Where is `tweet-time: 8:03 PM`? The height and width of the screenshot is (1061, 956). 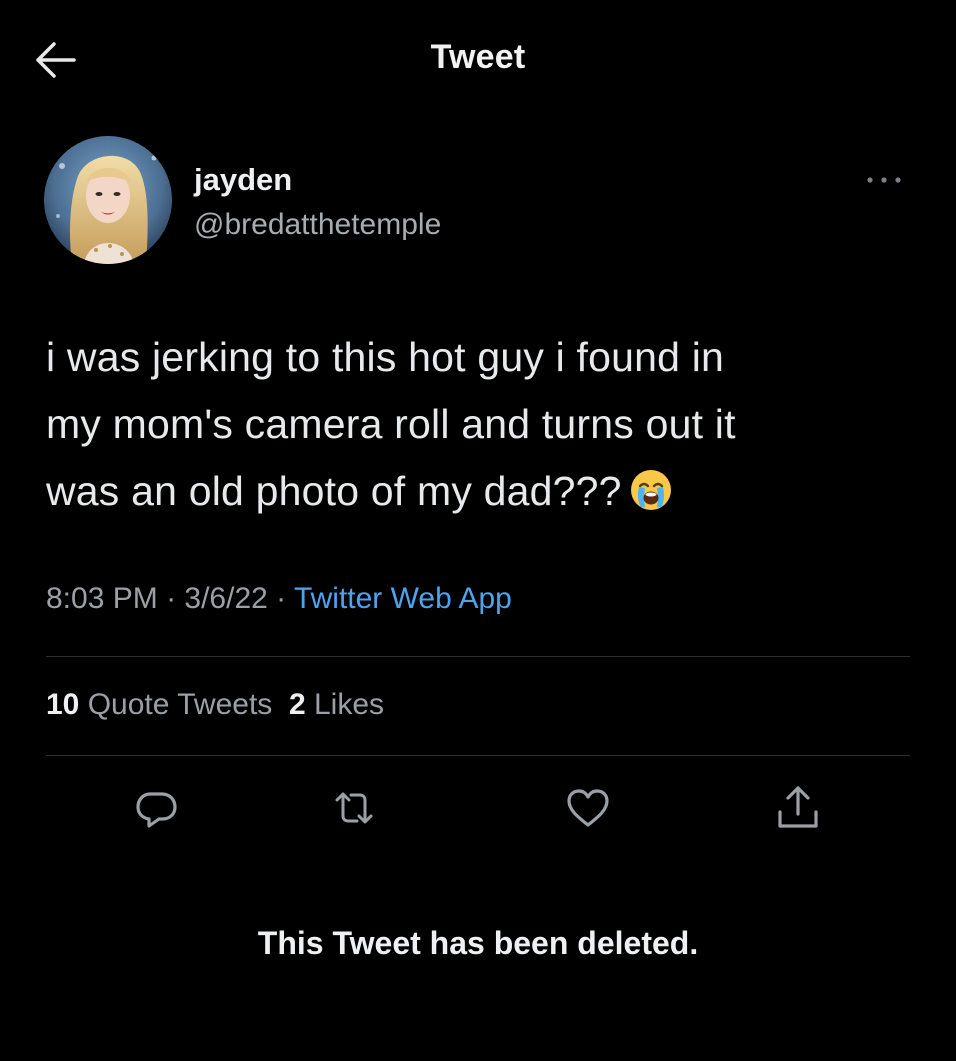
tweet-time: 8:03 PM is located at coordinates (102, 598).